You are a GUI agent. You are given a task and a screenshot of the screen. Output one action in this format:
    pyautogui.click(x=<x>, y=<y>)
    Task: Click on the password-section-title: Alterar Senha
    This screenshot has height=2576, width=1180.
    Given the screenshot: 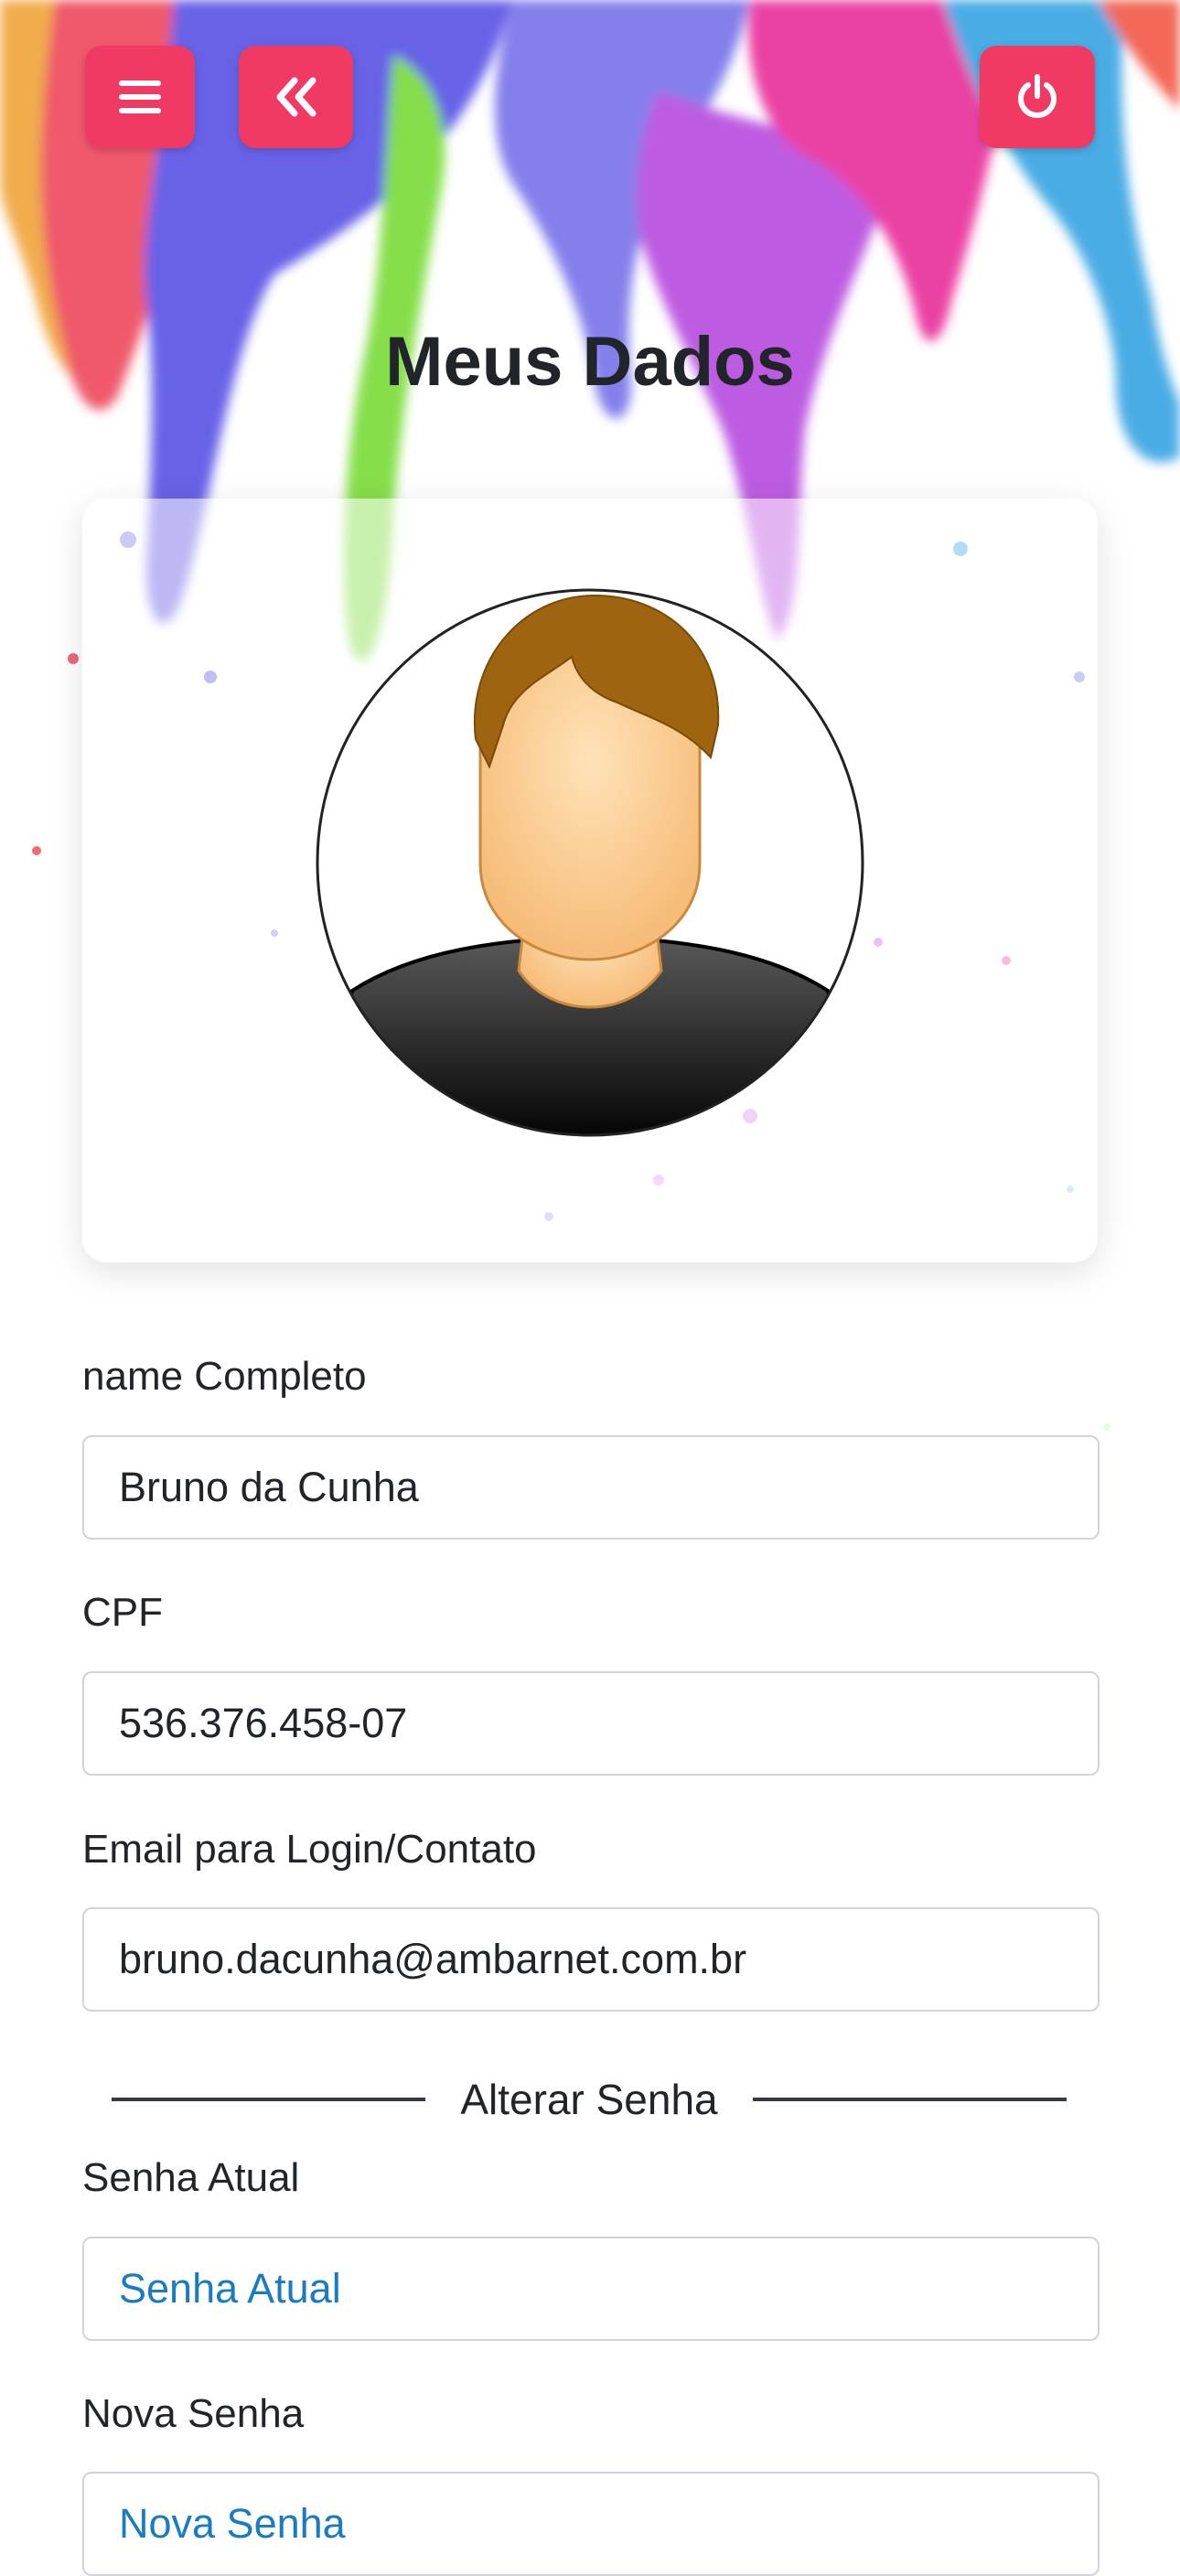 What is the action you would take?
    pyautogui.click(x=589, y=2099)
    